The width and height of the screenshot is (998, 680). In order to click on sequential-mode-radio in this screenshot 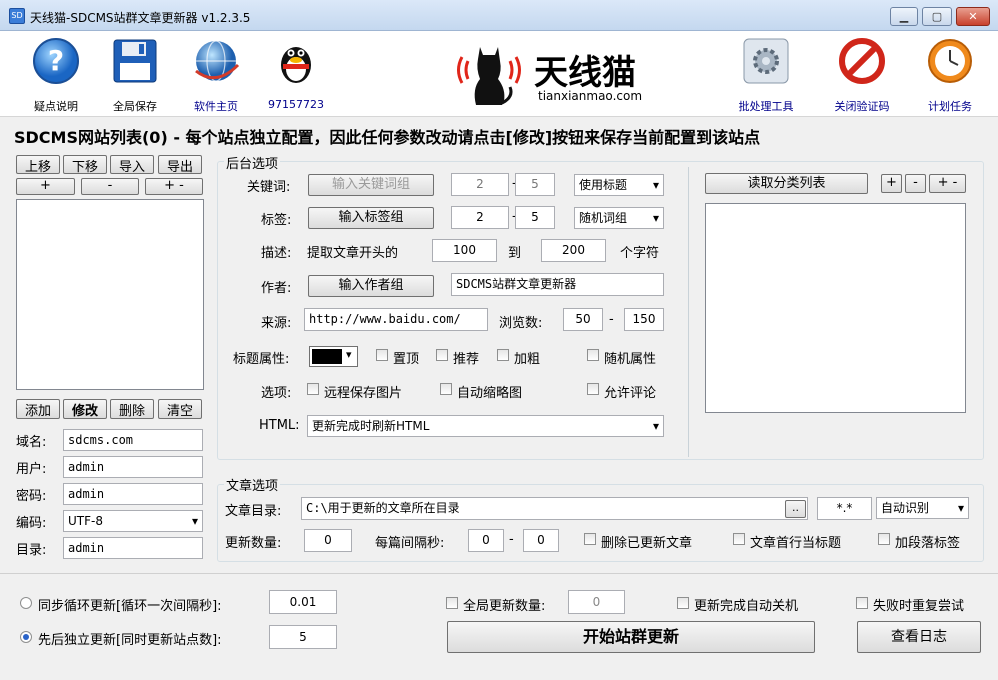, I will do `click(26, 637)`.